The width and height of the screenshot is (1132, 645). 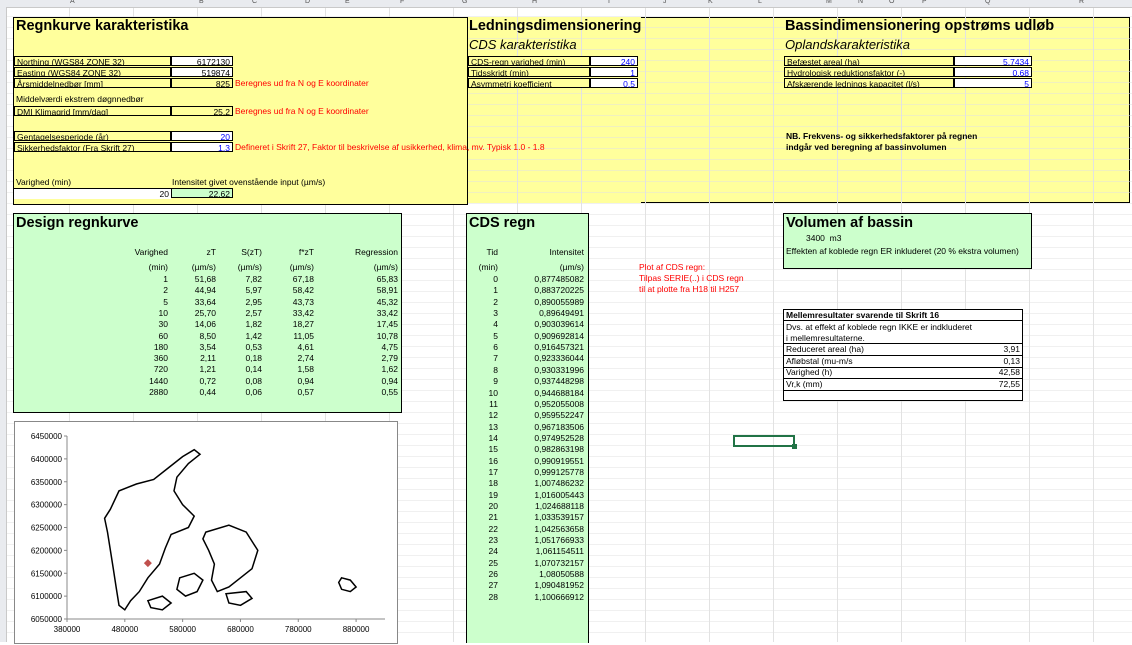 I want to click on gentag-input: 20, so click(x=202, y=136).